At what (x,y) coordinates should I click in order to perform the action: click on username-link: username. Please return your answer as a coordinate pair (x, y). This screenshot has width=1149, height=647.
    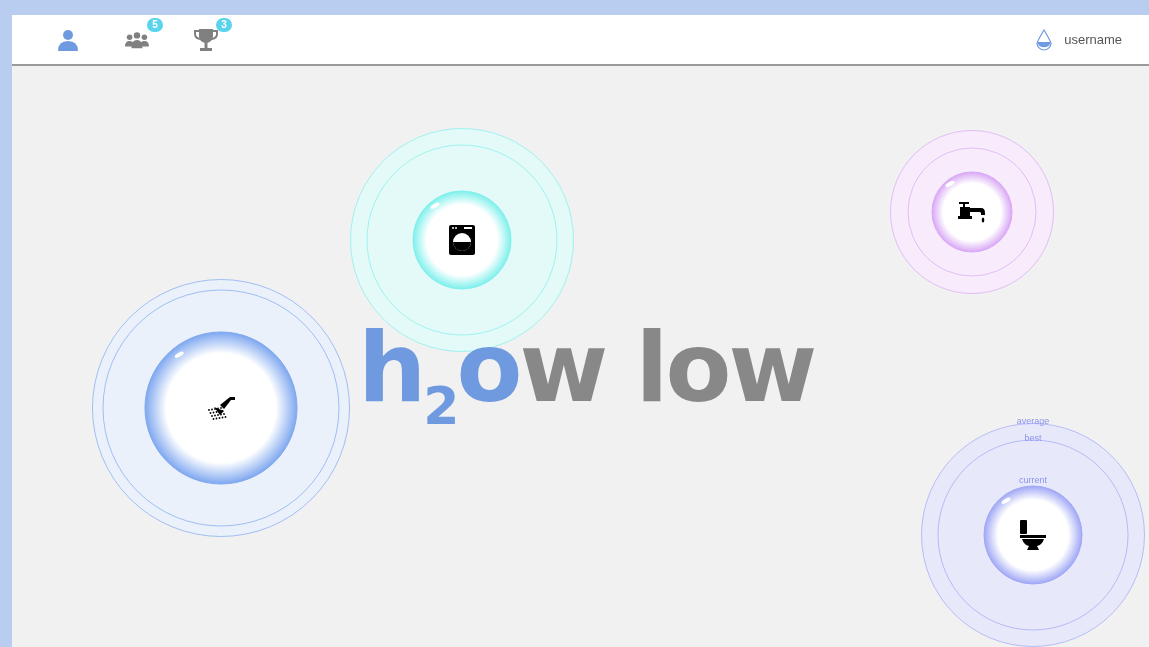
    Looking at the image, I should click on (1093, 39).